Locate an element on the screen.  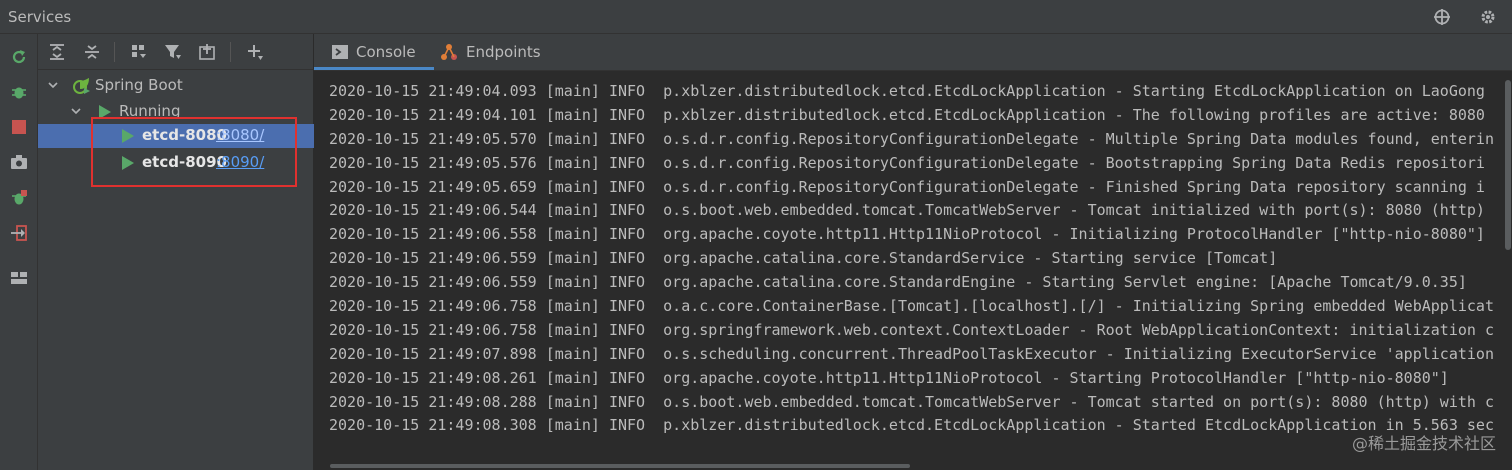
tree-toolbar is located at coordinates (176, 52).